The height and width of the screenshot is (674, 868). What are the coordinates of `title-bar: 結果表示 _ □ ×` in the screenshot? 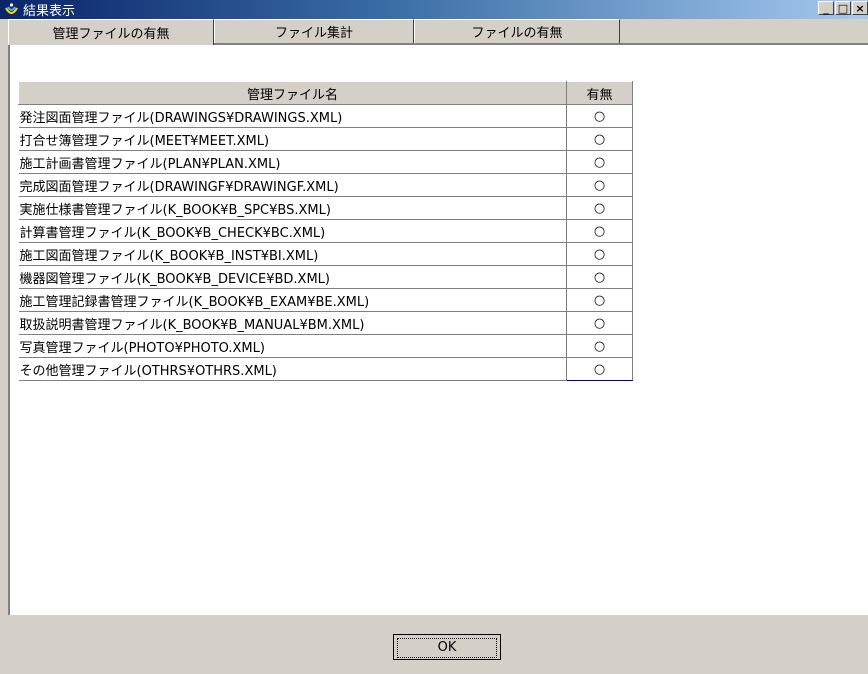 It's located at (434, 9).